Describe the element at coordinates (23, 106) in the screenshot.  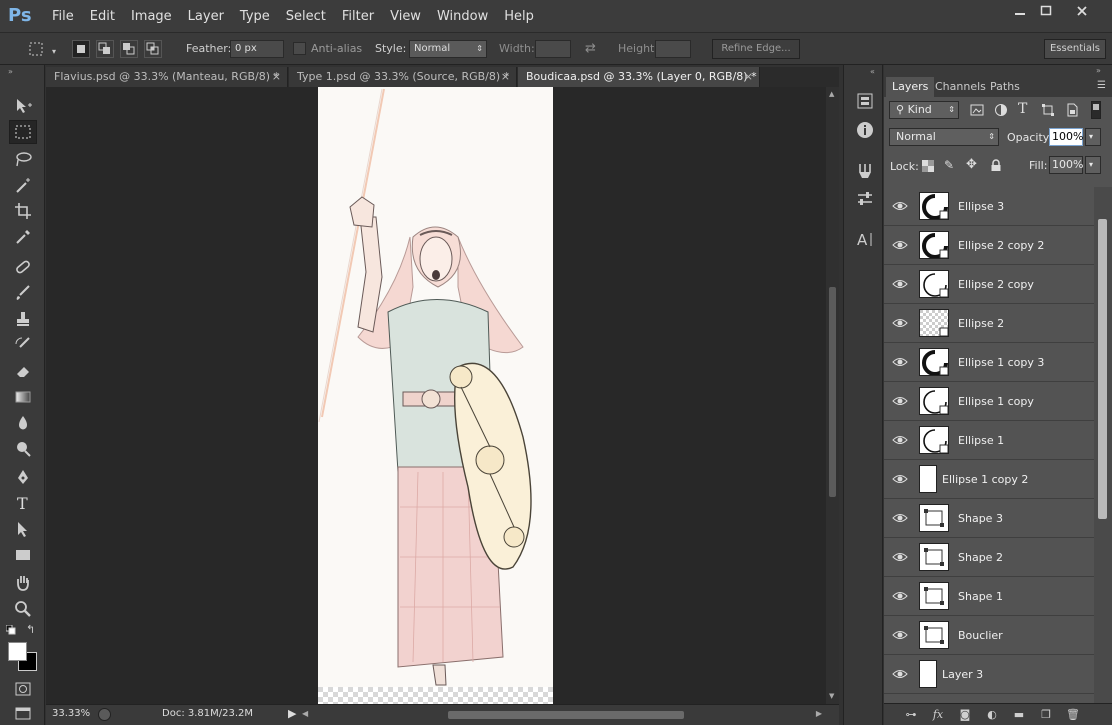
I see `move-tool-icon` at that location.